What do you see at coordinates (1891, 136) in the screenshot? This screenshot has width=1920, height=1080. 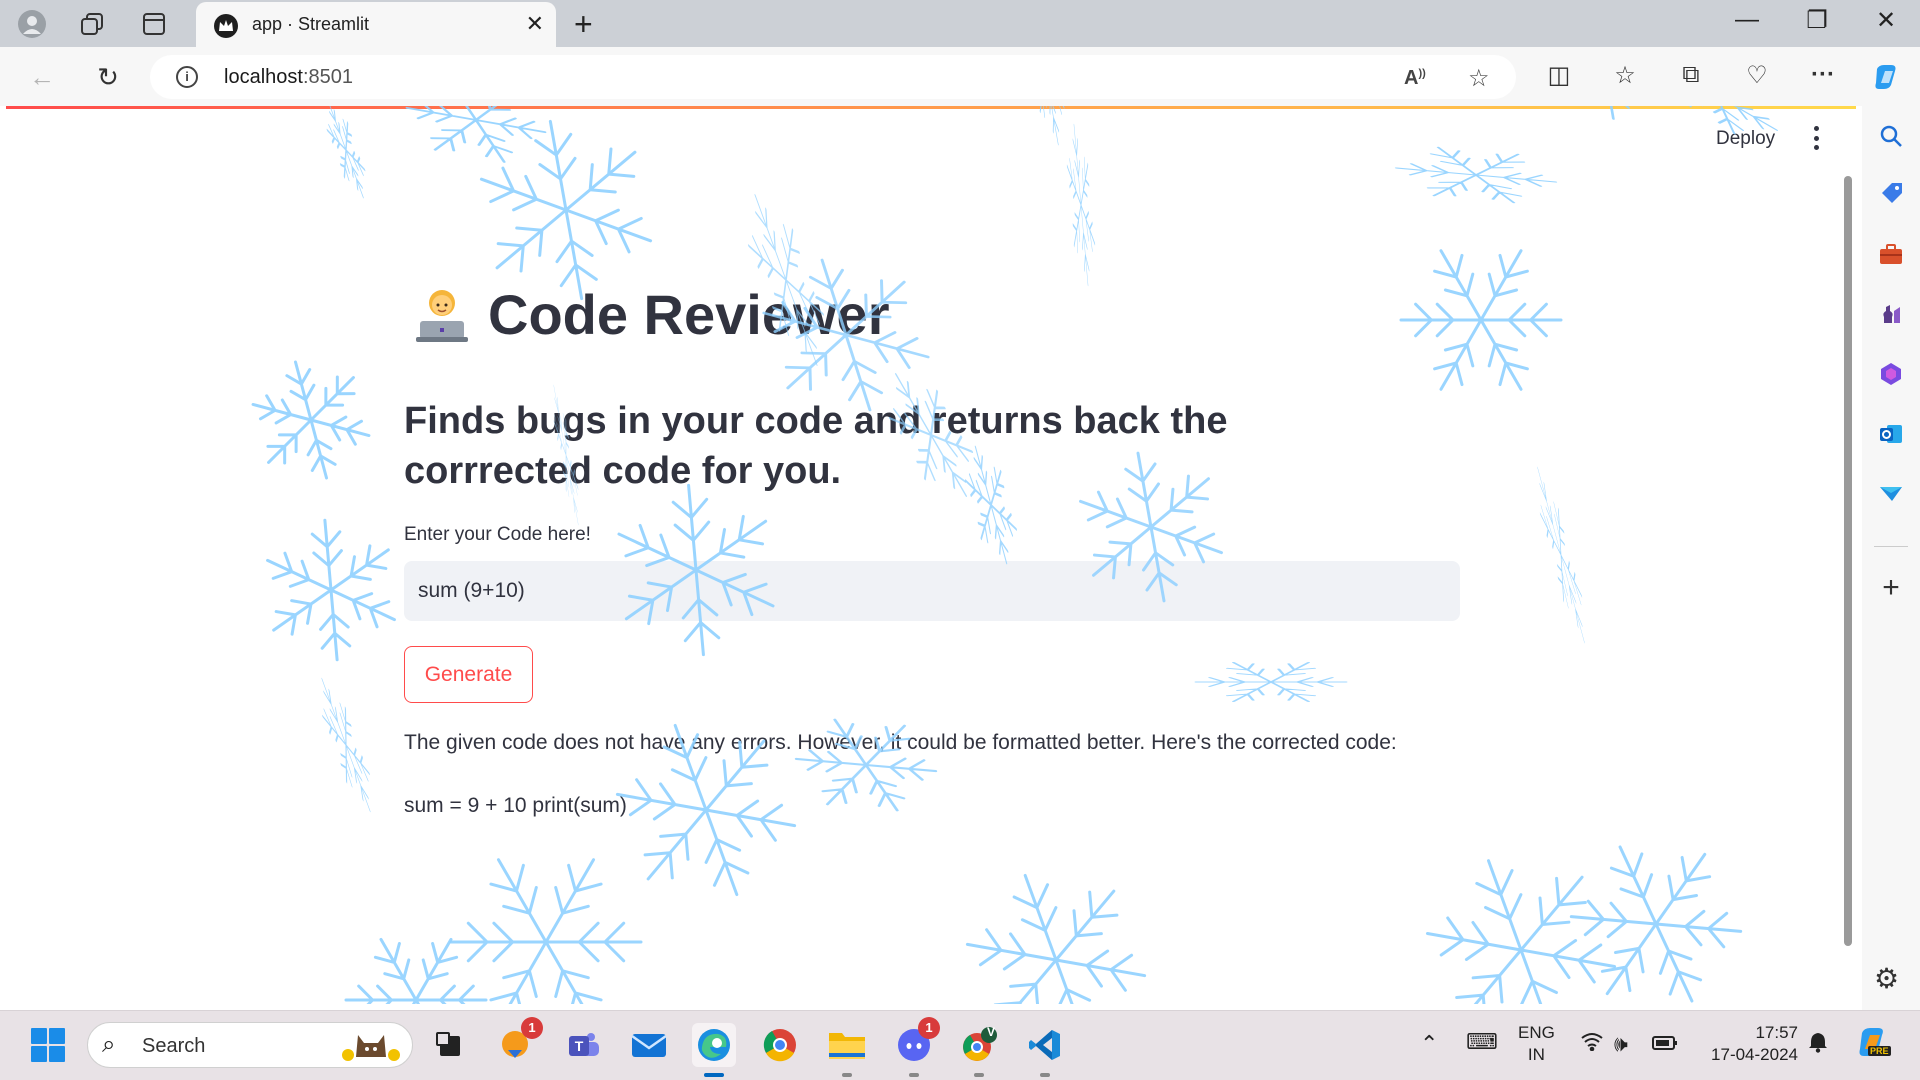 I see `sidebar-search-icon` at bounding box center [1891, 136].